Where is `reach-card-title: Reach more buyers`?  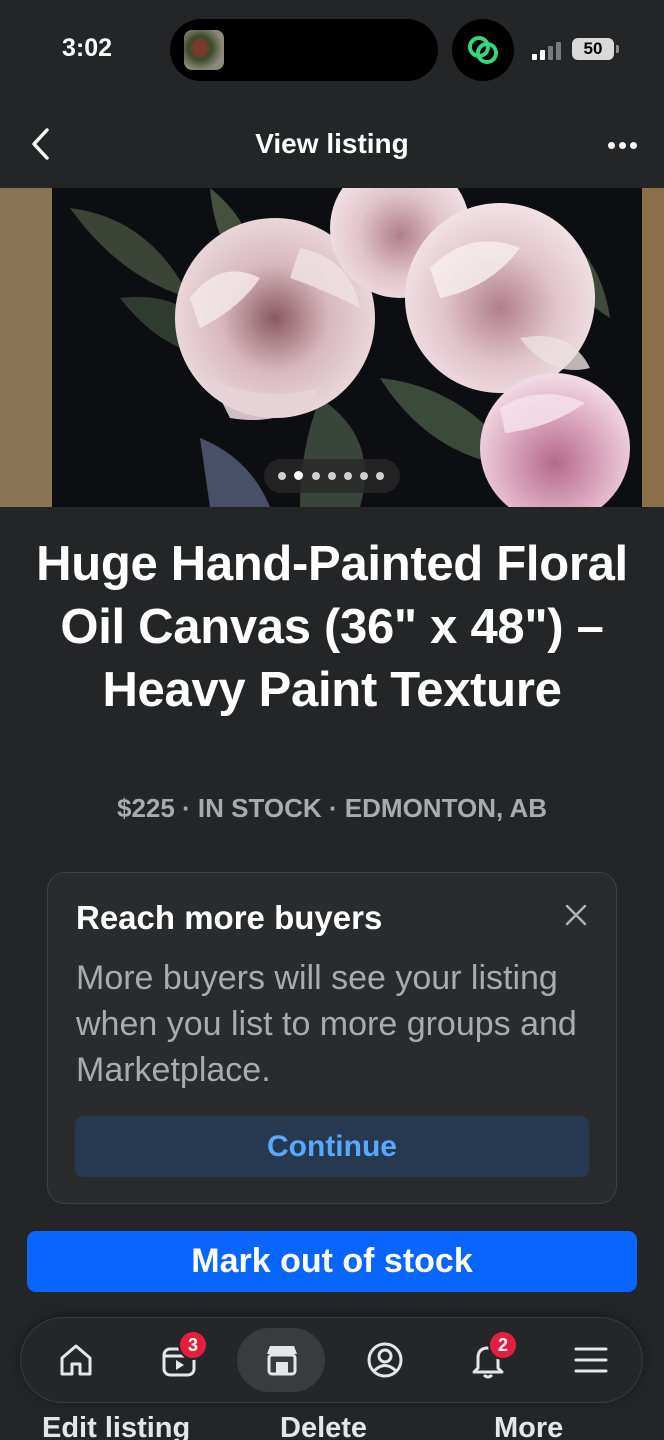 reach-card-title: Reach more buyers is located at coordinates (229, 917).